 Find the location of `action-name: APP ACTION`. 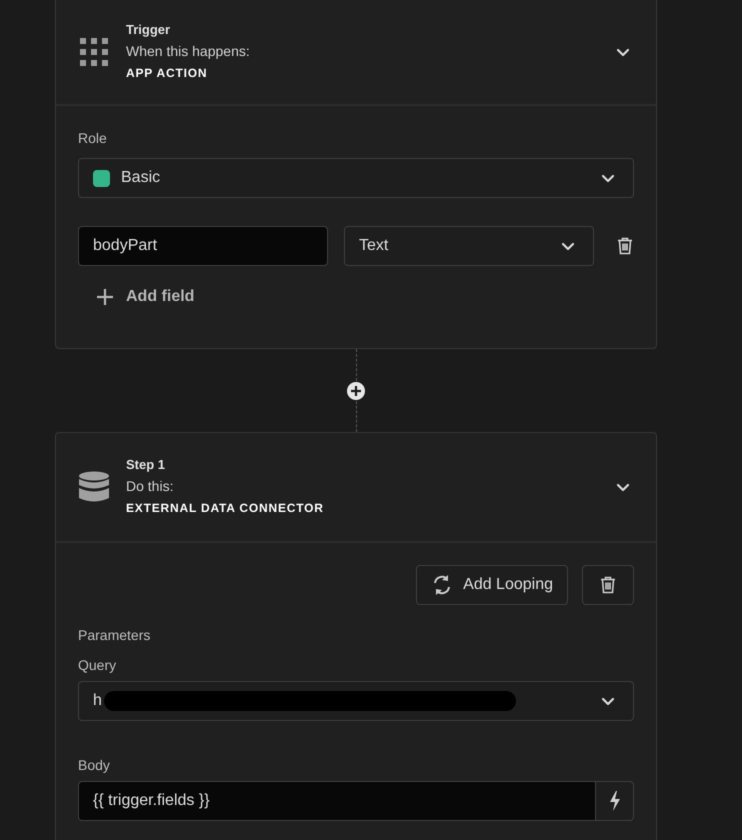

action-name: APP ACTION is located at coordinates (167, 73).